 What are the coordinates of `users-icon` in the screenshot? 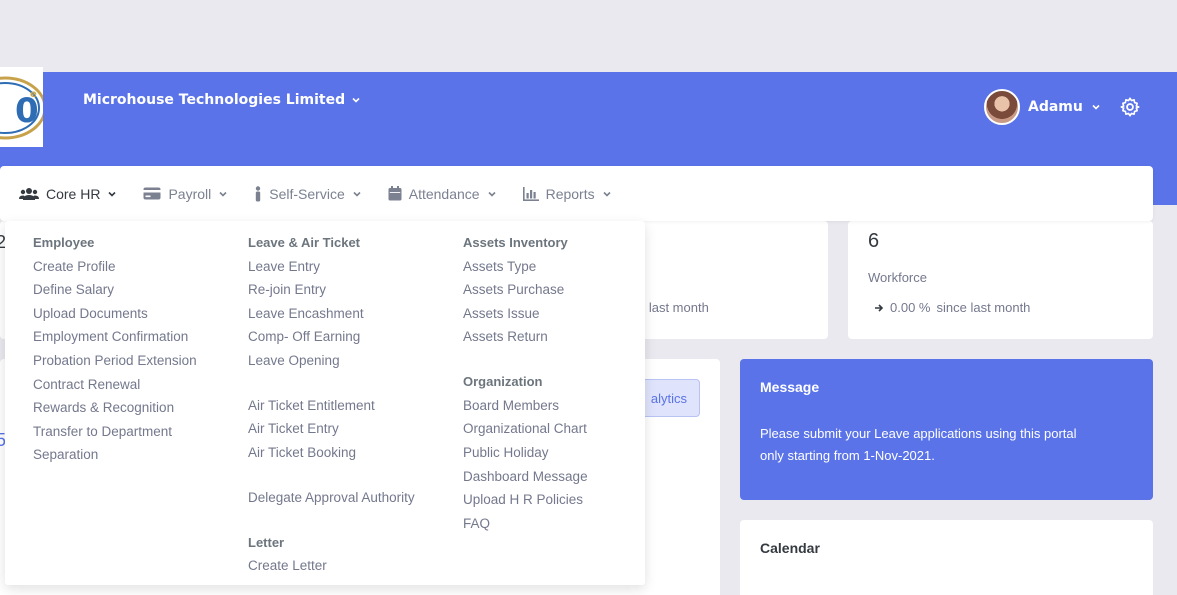 It's located at (29, 193).